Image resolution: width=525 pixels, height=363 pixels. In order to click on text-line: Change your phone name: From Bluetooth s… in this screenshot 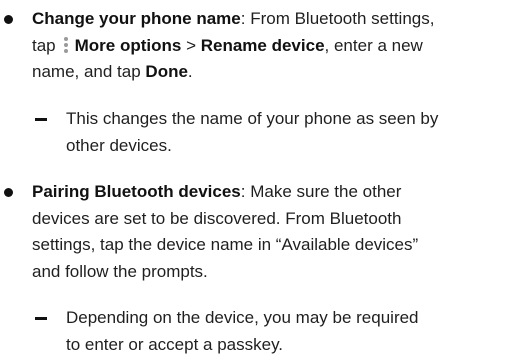, I will do `click(233, 18)`.